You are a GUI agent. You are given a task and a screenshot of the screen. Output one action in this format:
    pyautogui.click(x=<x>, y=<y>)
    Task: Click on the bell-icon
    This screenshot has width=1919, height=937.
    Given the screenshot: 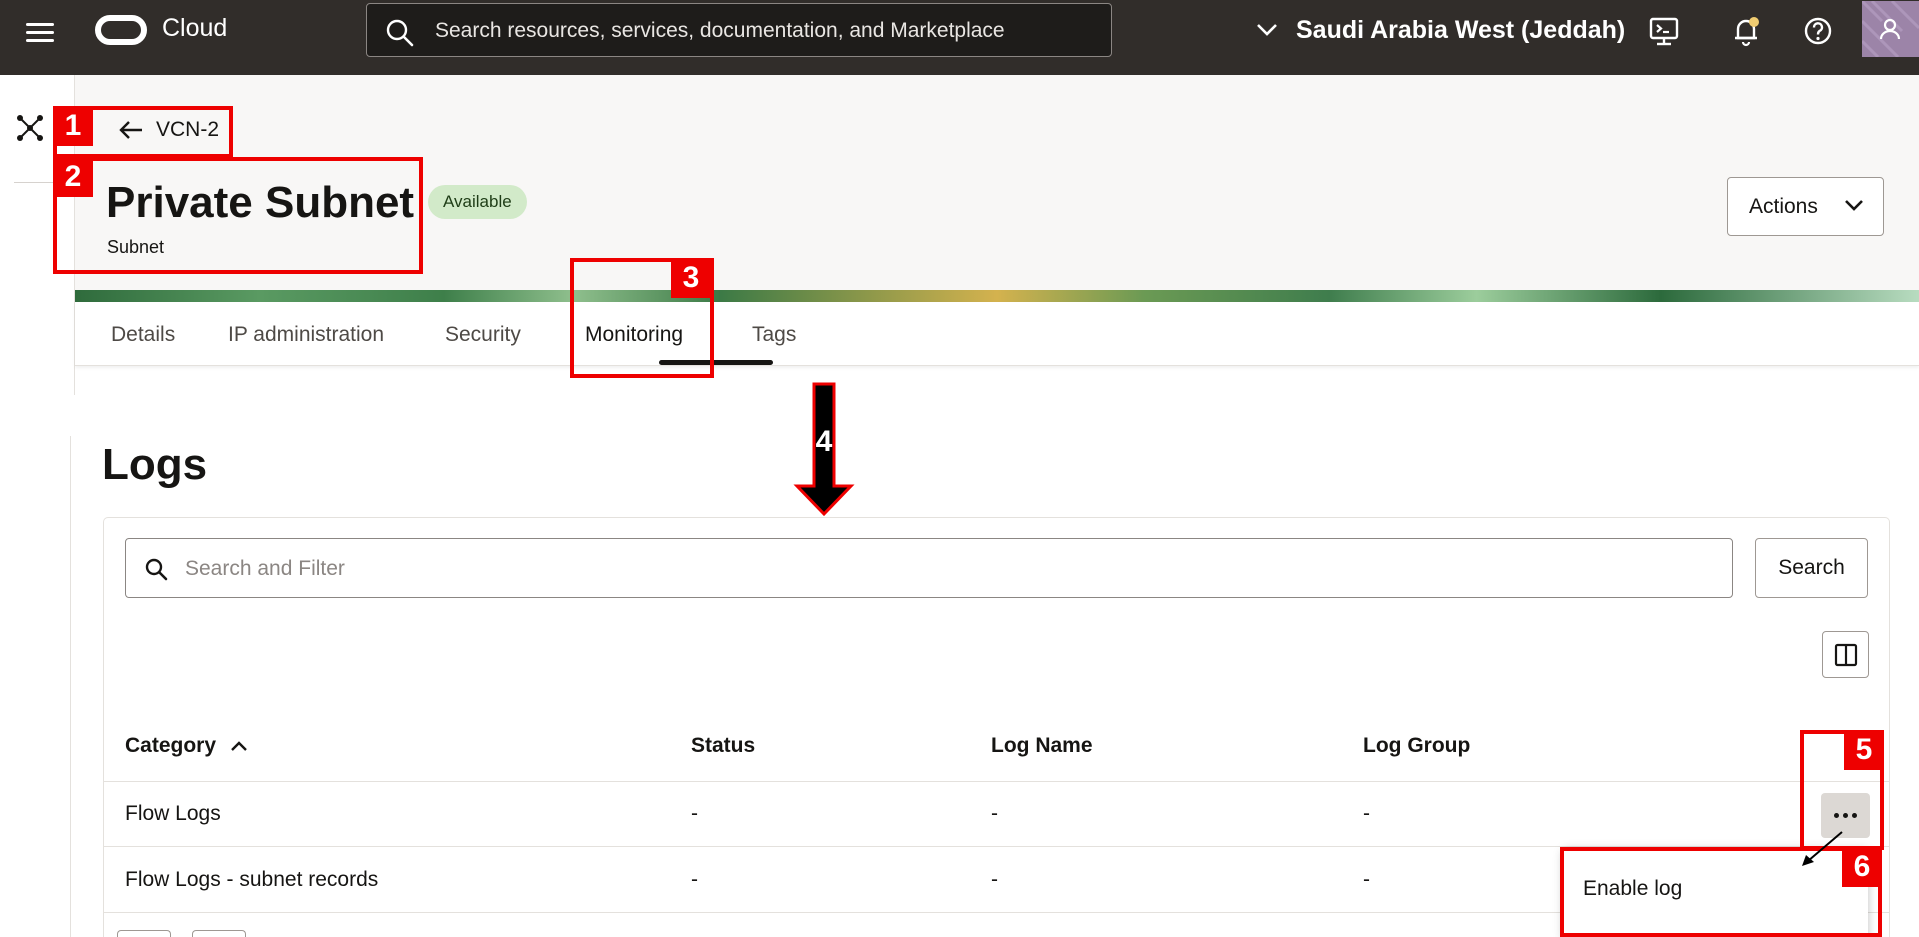 What is the action you would take?
    pyautogui.click(x=1746, y=31)
    